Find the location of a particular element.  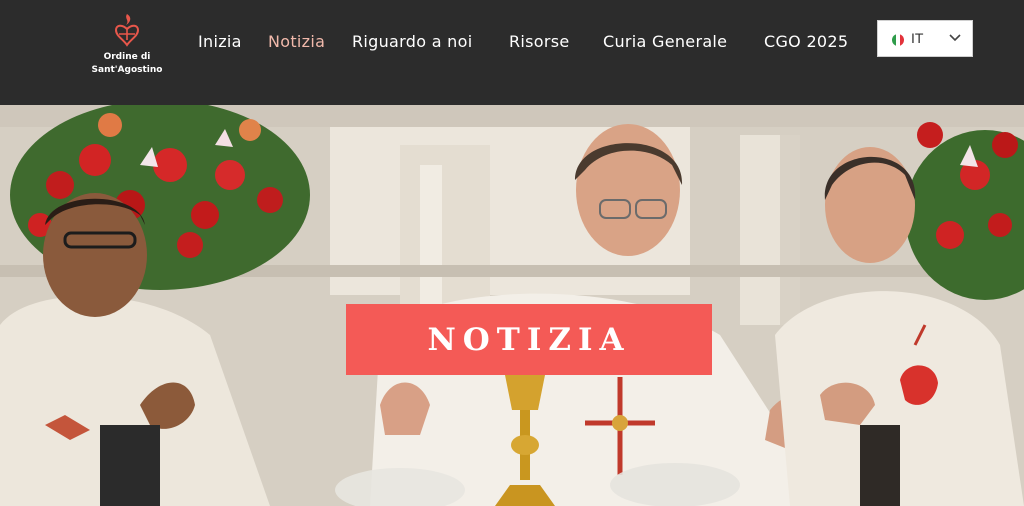

italy-flag-icon is located at coordinates (898, 40).